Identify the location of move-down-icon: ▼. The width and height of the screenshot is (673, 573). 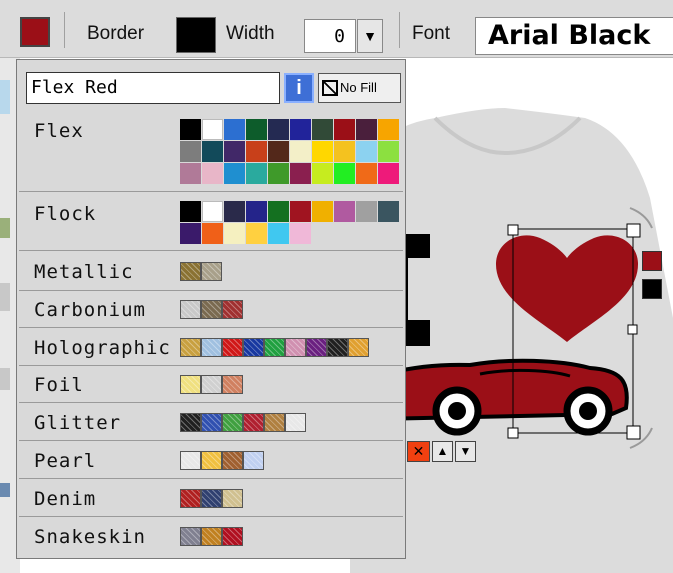
(465, 451).